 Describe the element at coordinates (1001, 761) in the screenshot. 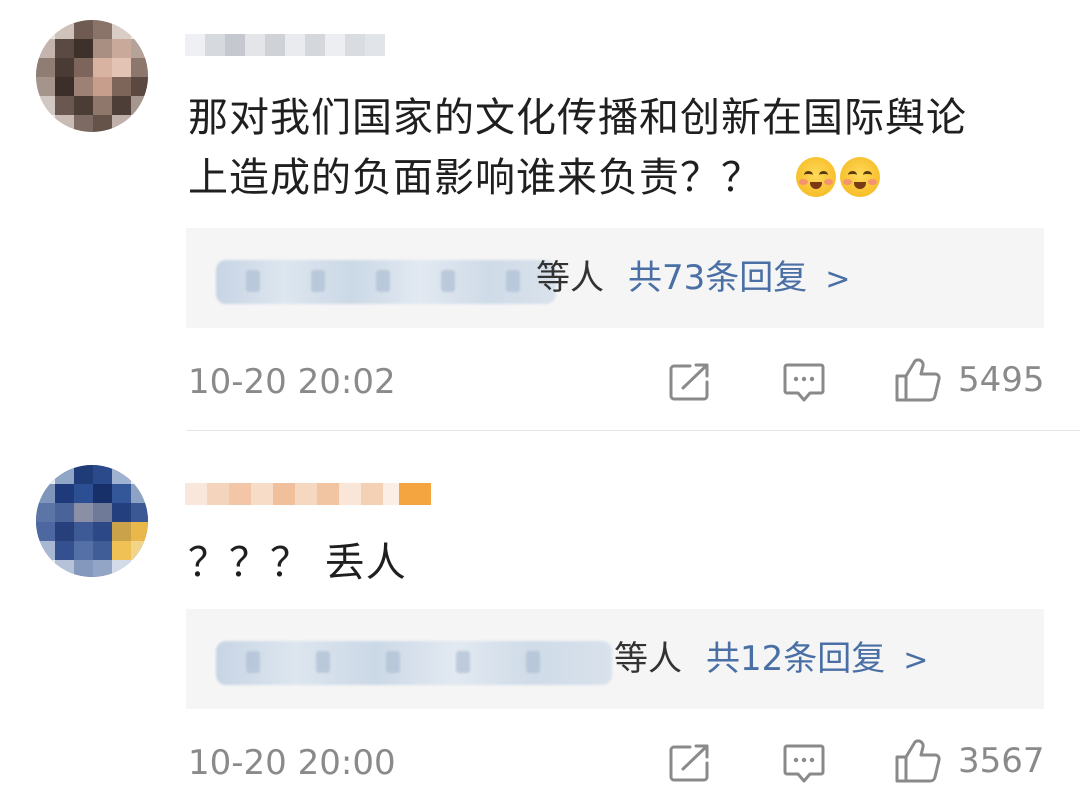

I see `like-count: 3567` at that location.